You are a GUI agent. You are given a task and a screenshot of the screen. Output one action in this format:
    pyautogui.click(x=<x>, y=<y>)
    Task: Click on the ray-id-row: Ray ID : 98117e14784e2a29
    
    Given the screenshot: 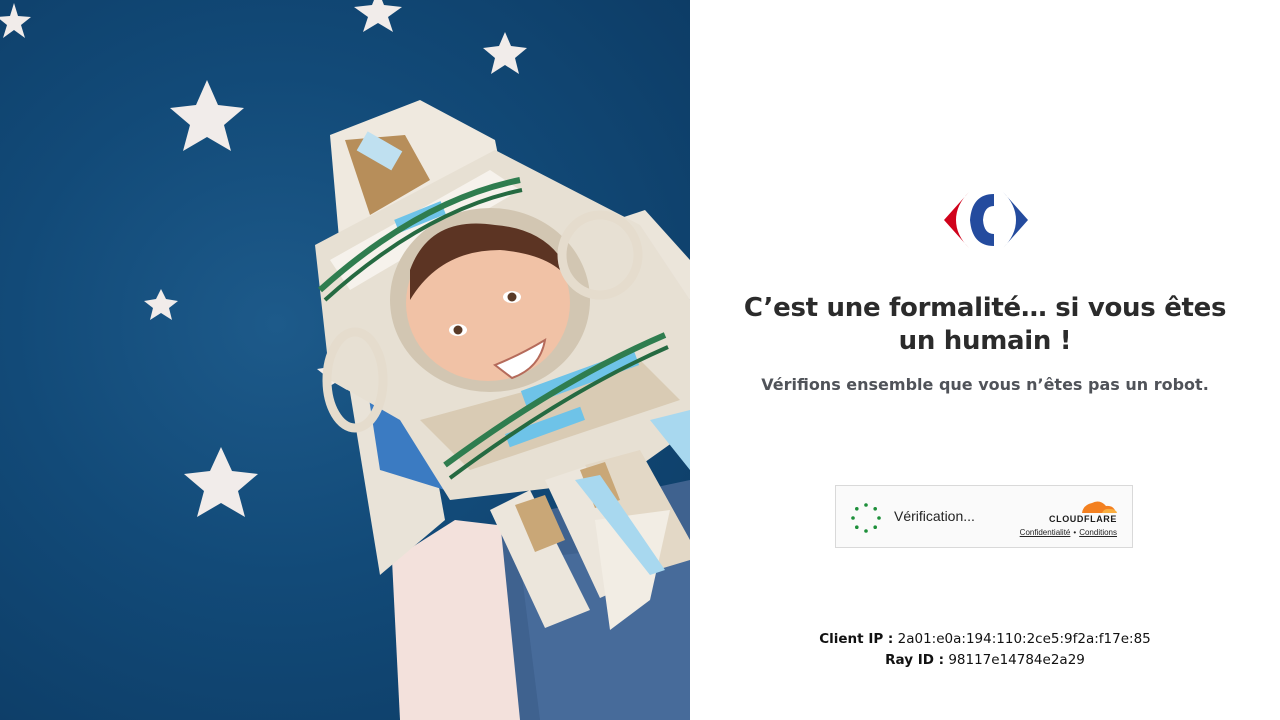 What is the action you would take?
    pyautogui.click(x=985, y=660)
    